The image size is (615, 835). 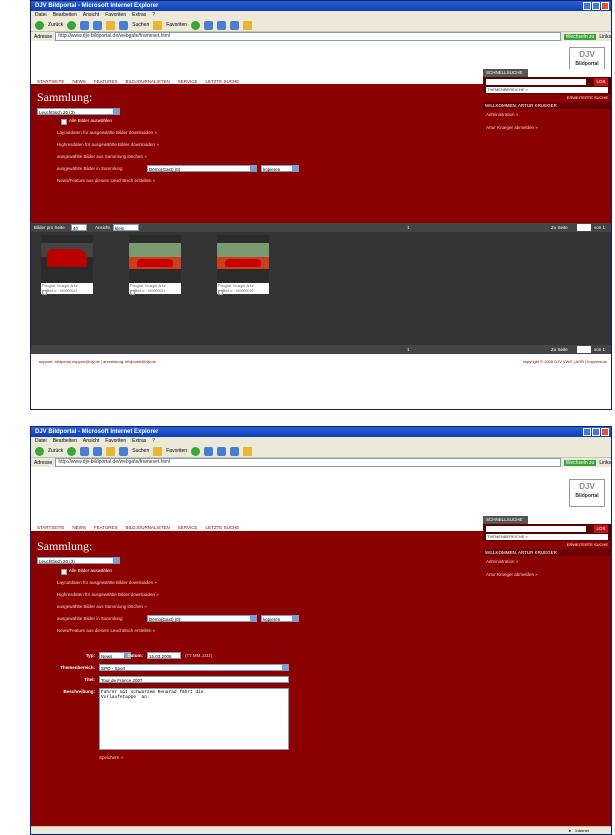 What do you see at coordinates (248, 451) in the screenshot?
I see `edit-icon` at bounding box center [248, 451].